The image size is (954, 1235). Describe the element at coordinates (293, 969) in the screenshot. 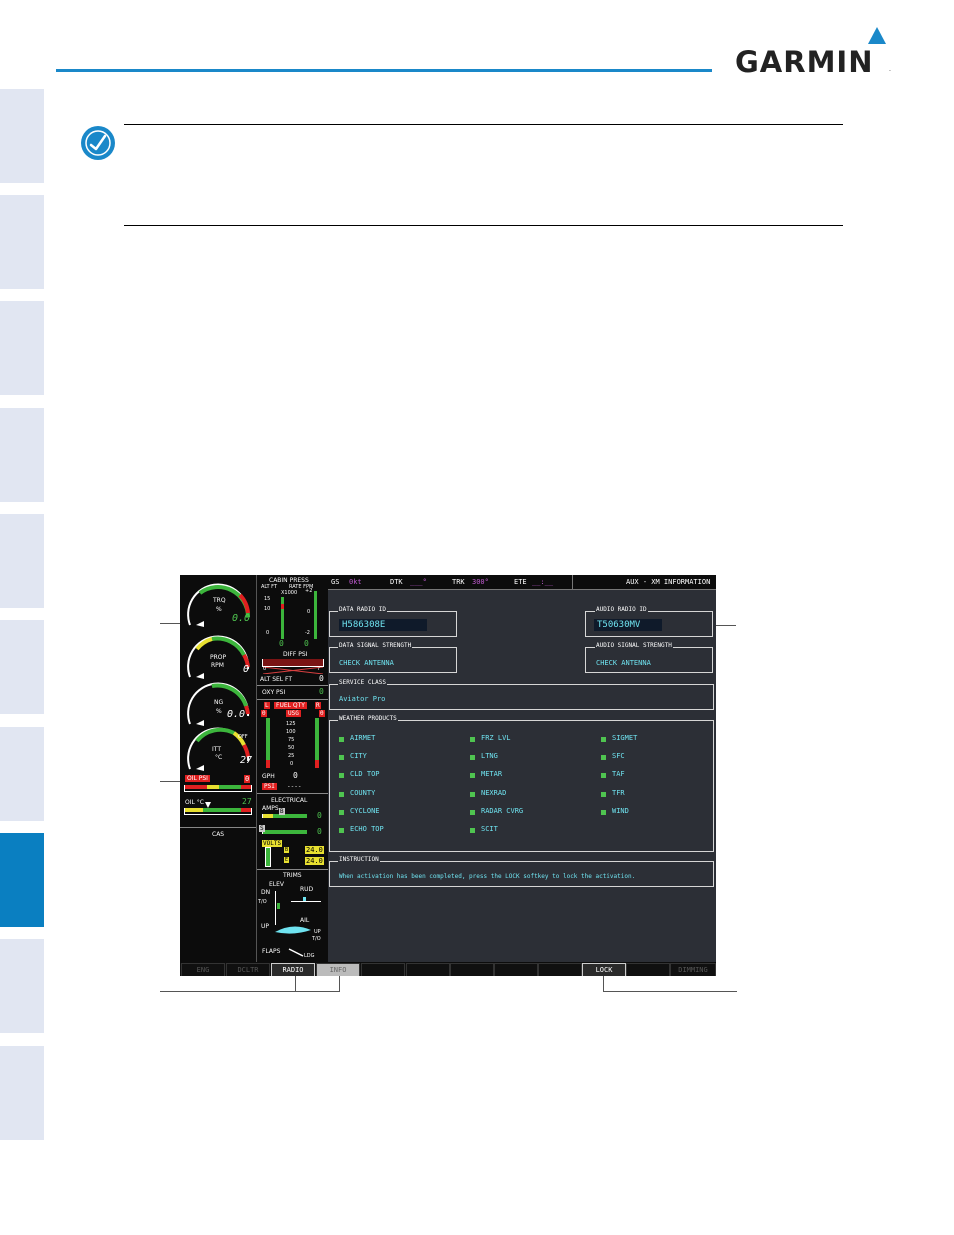

I see `softkey-radio: RADIO` at that location.